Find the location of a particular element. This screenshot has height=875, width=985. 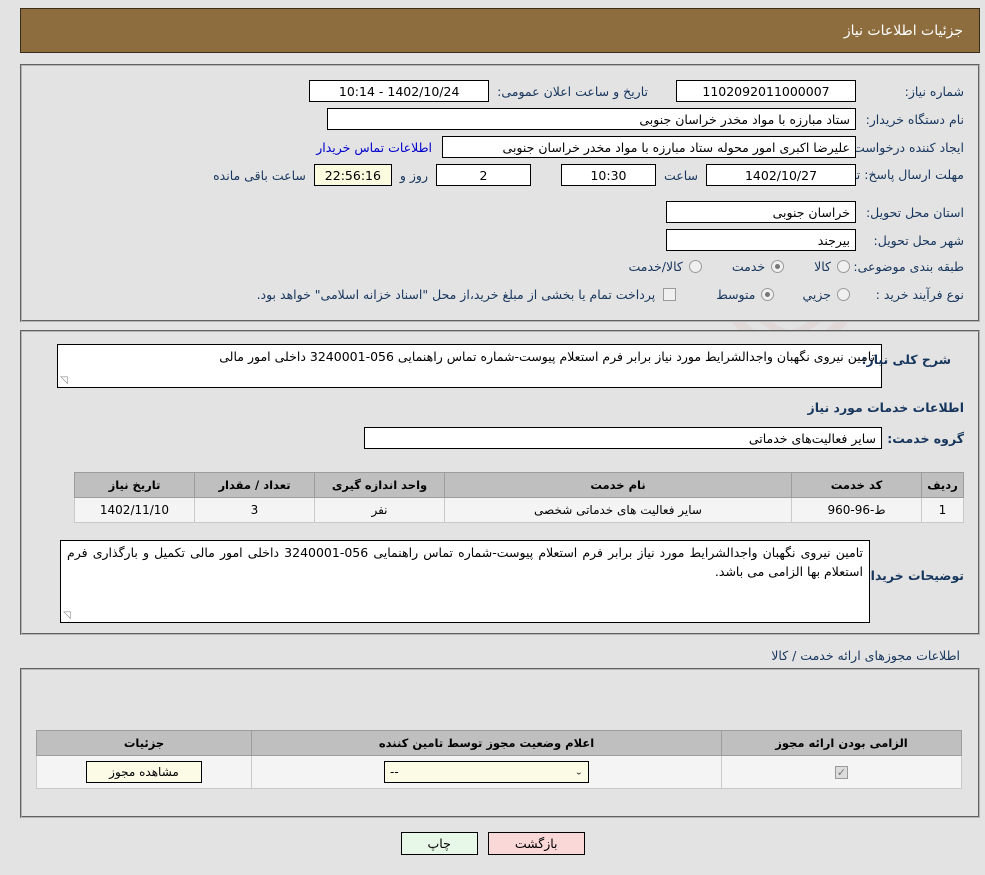

province-row: استان محل تحویل: خراسان جنوبی is located at coordinates (815, 212).